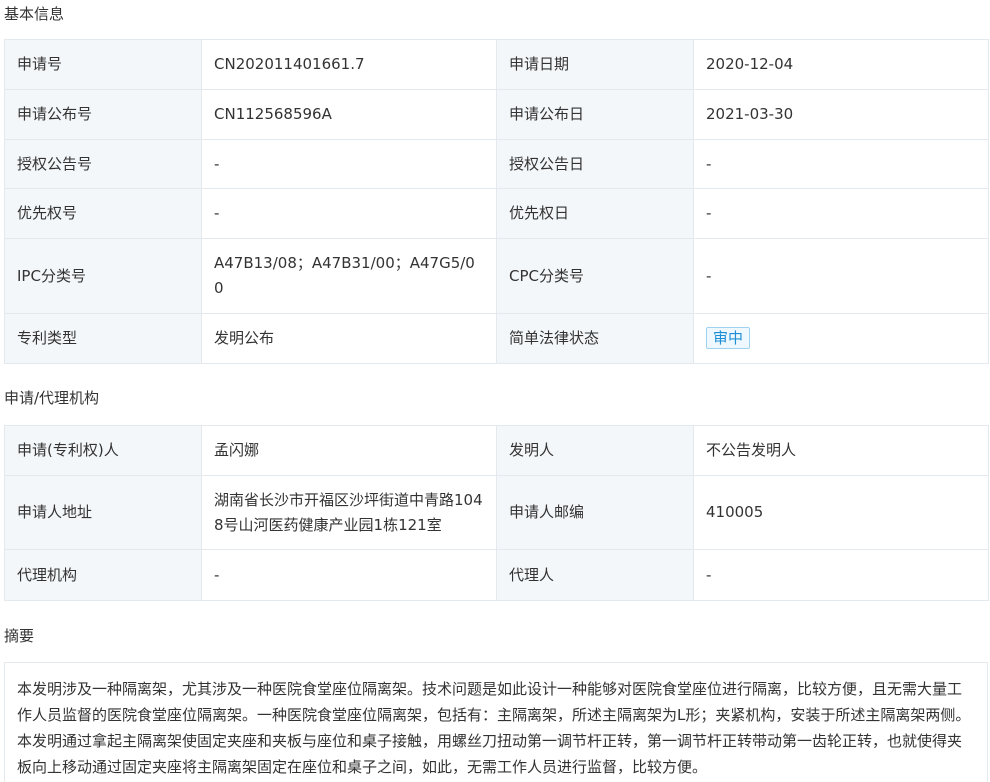 The width and height of the screenshot is (990, 782). I want to click on agent-value: -, so click(841, 575).